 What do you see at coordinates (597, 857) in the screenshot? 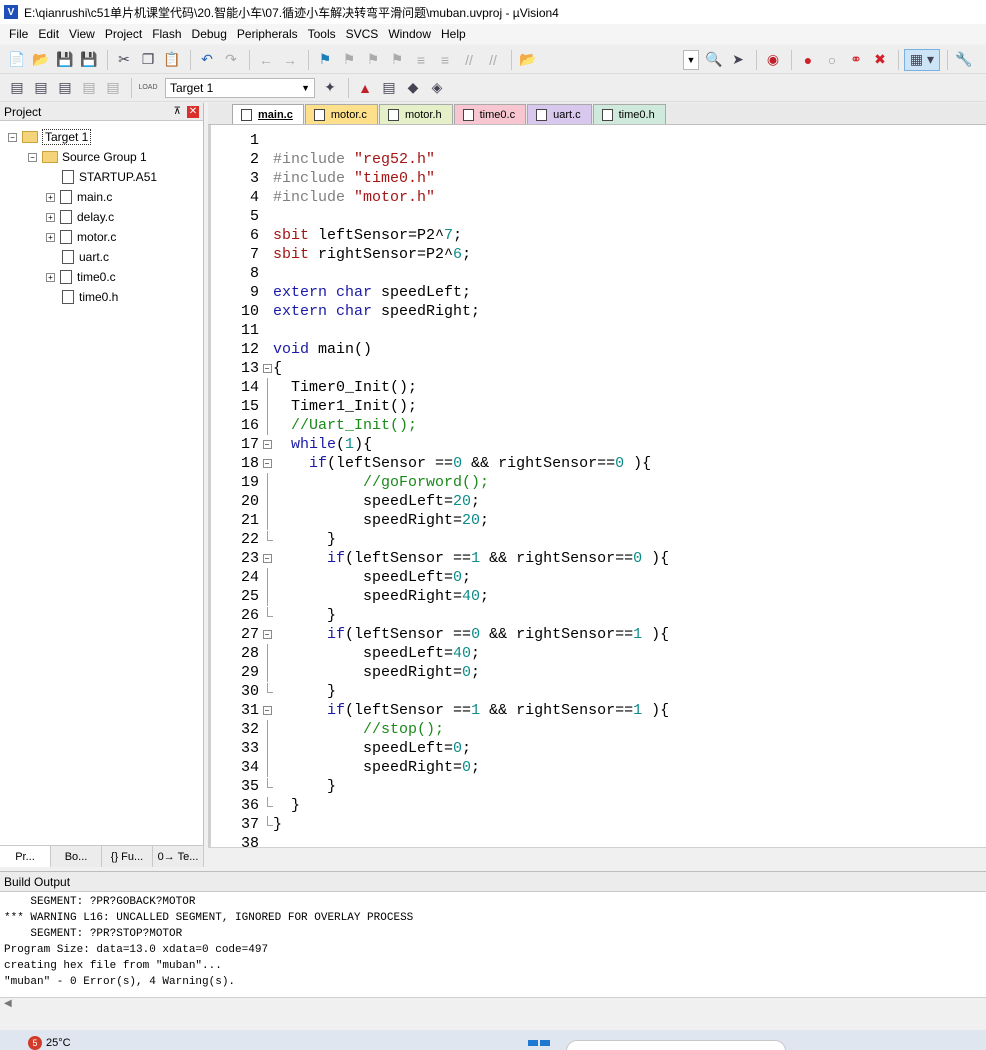
I see `editor-horizontal-scrollbar` at bounding box center [597, 857].